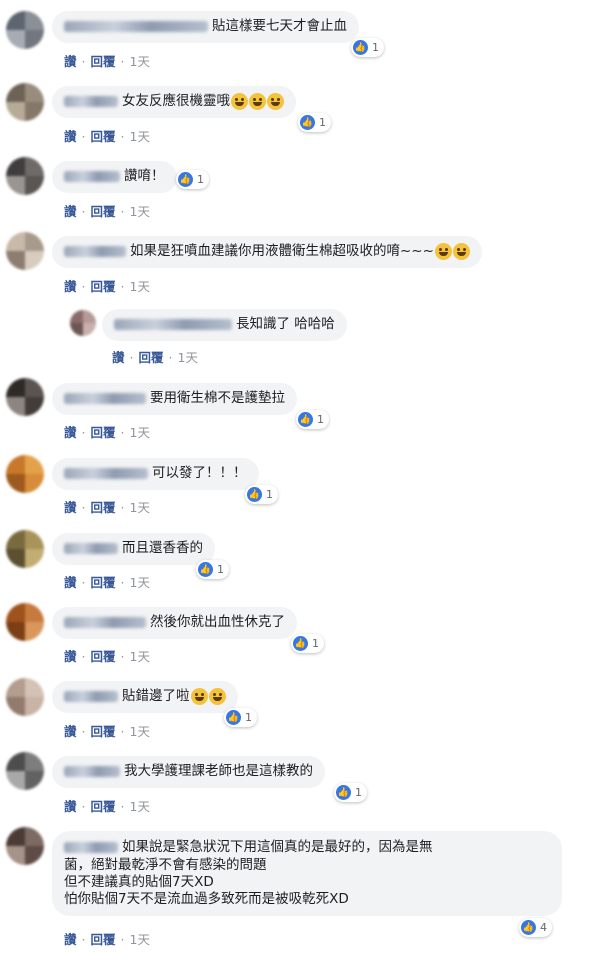 The image size is (600, 953). Describe the element at coordinates (279, 26) in the screenshot. I see `comment-text: 貼這樣要七天才會止血` at that location.